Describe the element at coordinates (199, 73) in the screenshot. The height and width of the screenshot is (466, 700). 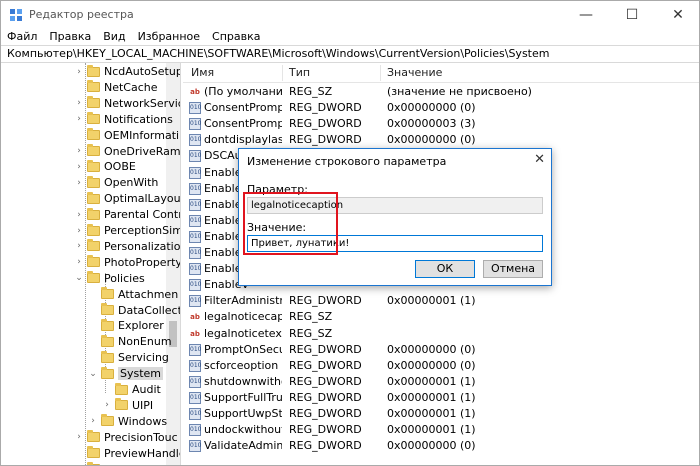
I see `column-name-header: Имя` at that location.